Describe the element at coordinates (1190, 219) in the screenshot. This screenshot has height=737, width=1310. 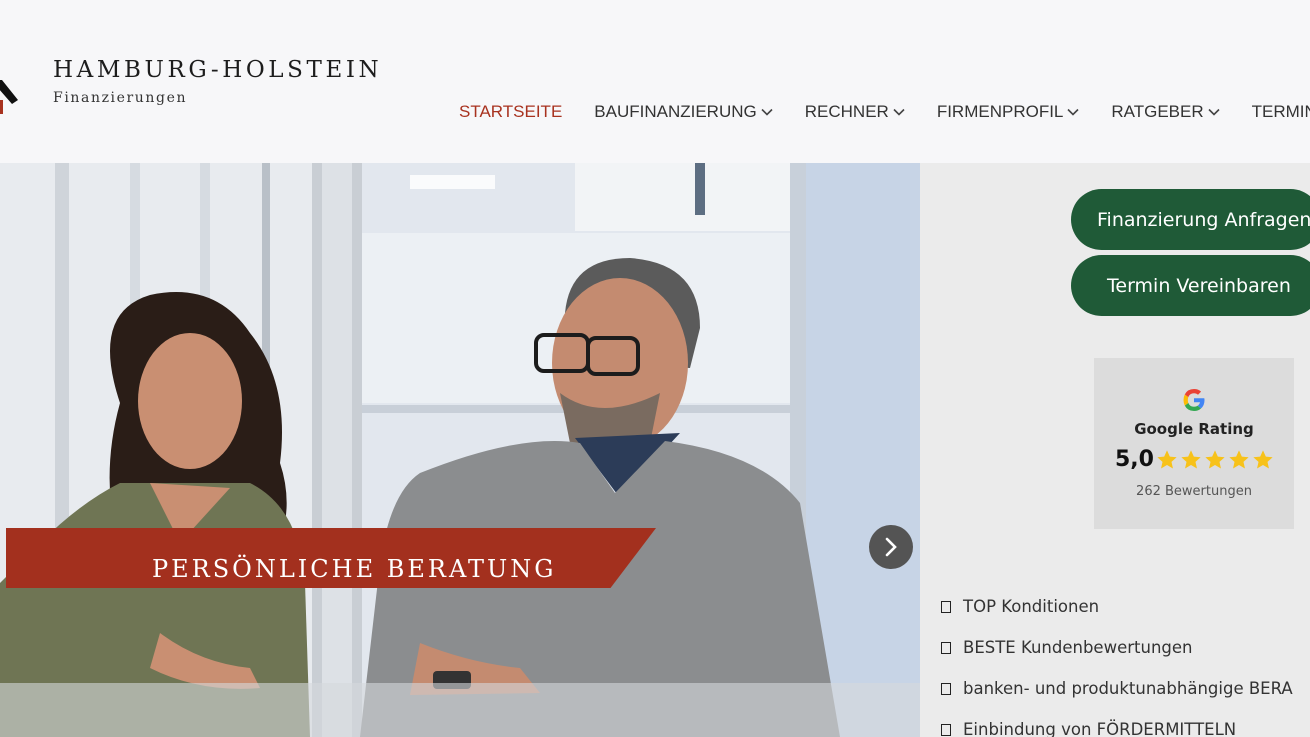
I see `finanzierung-anfragen-button: Finanzierung Anfragen` at that location.